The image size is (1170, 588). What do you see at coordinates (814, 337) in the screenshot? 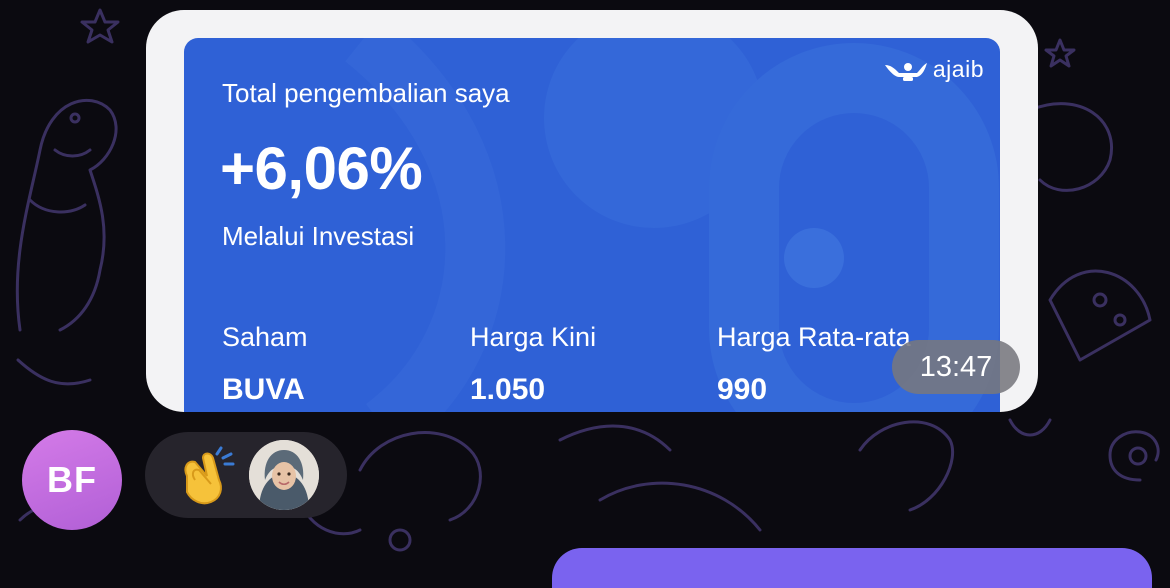
I see `average-price-header: Harga Rata-rata` at bounding box center [814, 337].